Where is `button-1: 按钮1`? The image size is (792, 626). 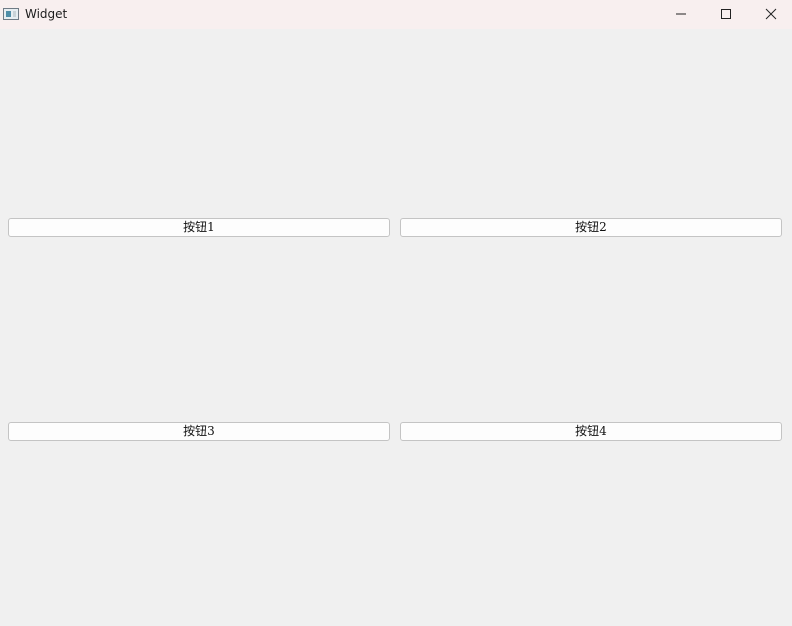
button-1: 按钮1 is located at coordinates (199, 227).